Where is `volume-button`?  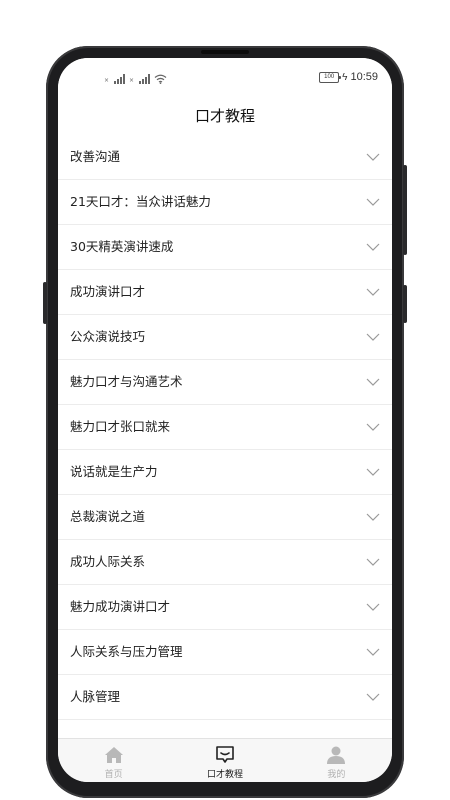 volume-button is located at coordinates (45, 303).